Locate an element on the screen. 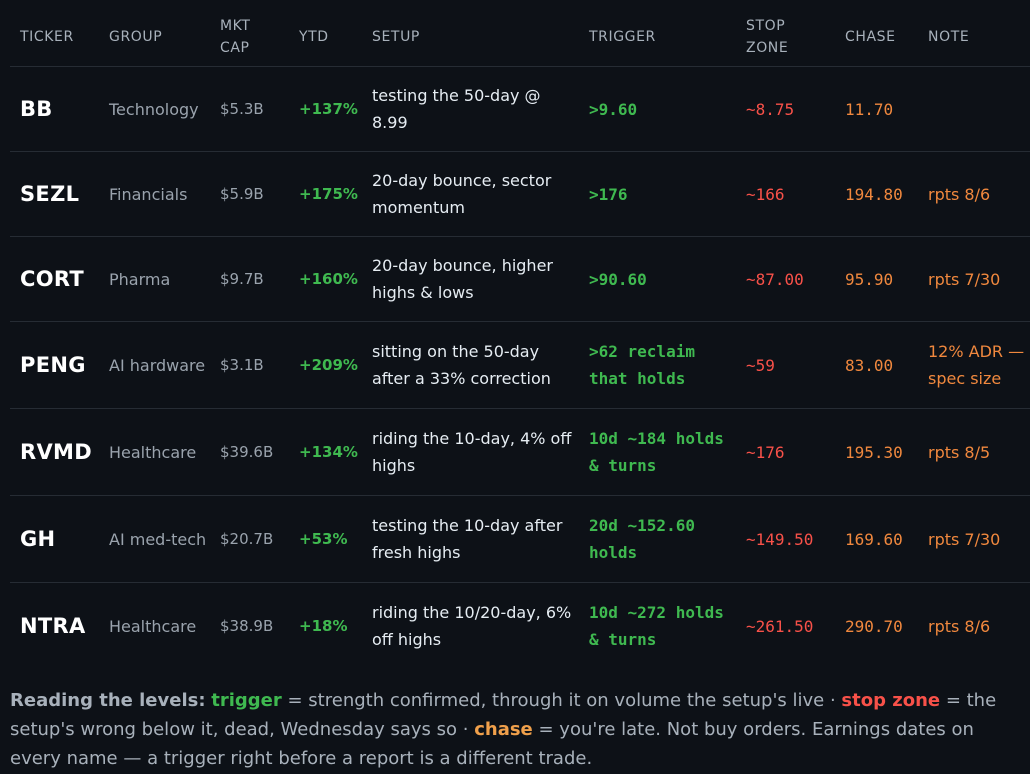 This screenshot has width=1030, height=774. group-cell: Financials is located at coordinates (154, 194).